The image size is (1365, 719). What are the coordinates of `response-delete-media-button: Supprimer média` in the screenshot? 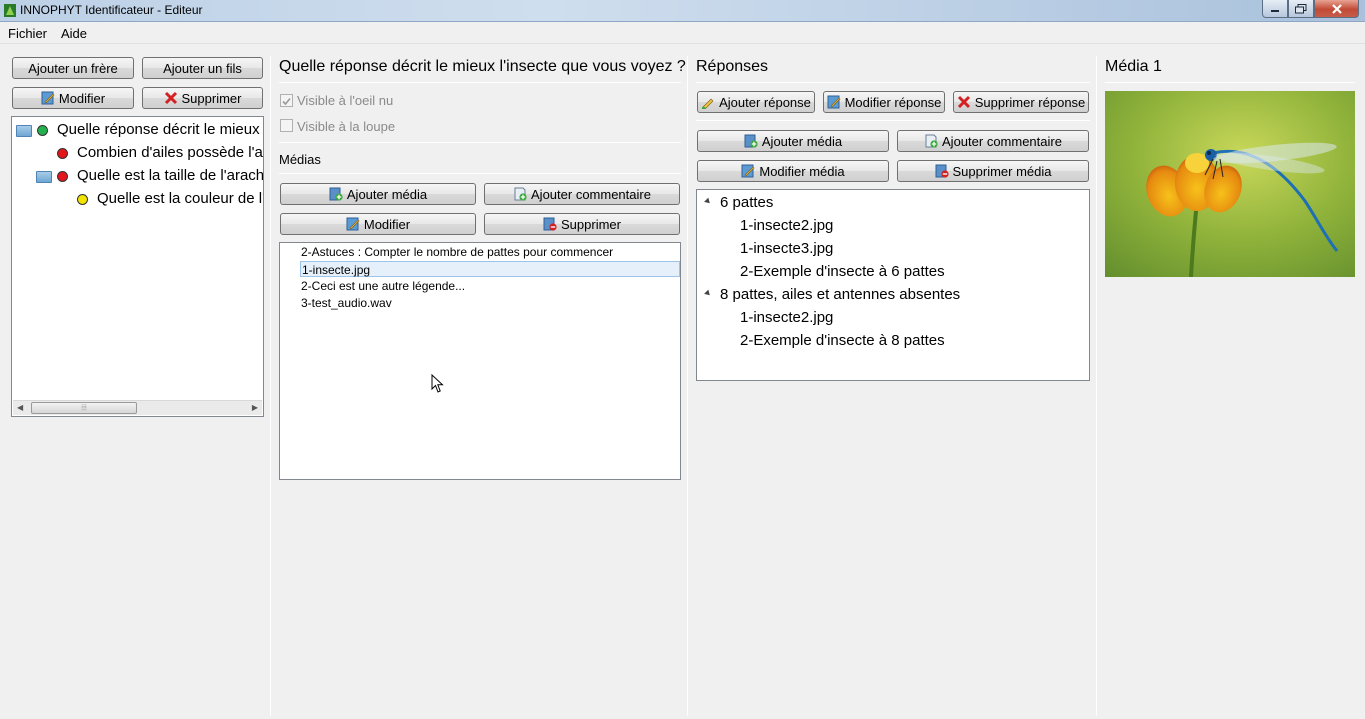 It's located at (993, 171).